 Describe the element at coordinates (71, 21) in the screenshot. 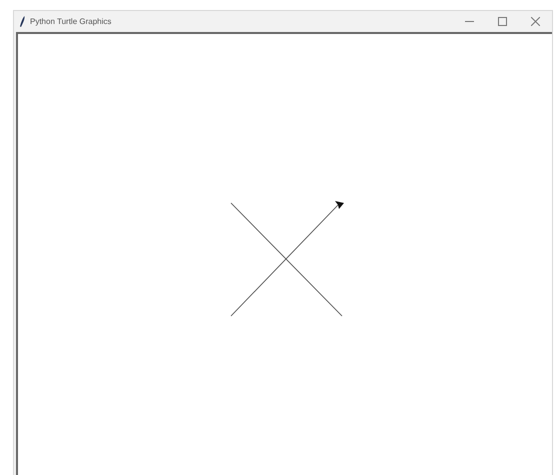

I see `window-title: Python Turtle Graphics` at that location.